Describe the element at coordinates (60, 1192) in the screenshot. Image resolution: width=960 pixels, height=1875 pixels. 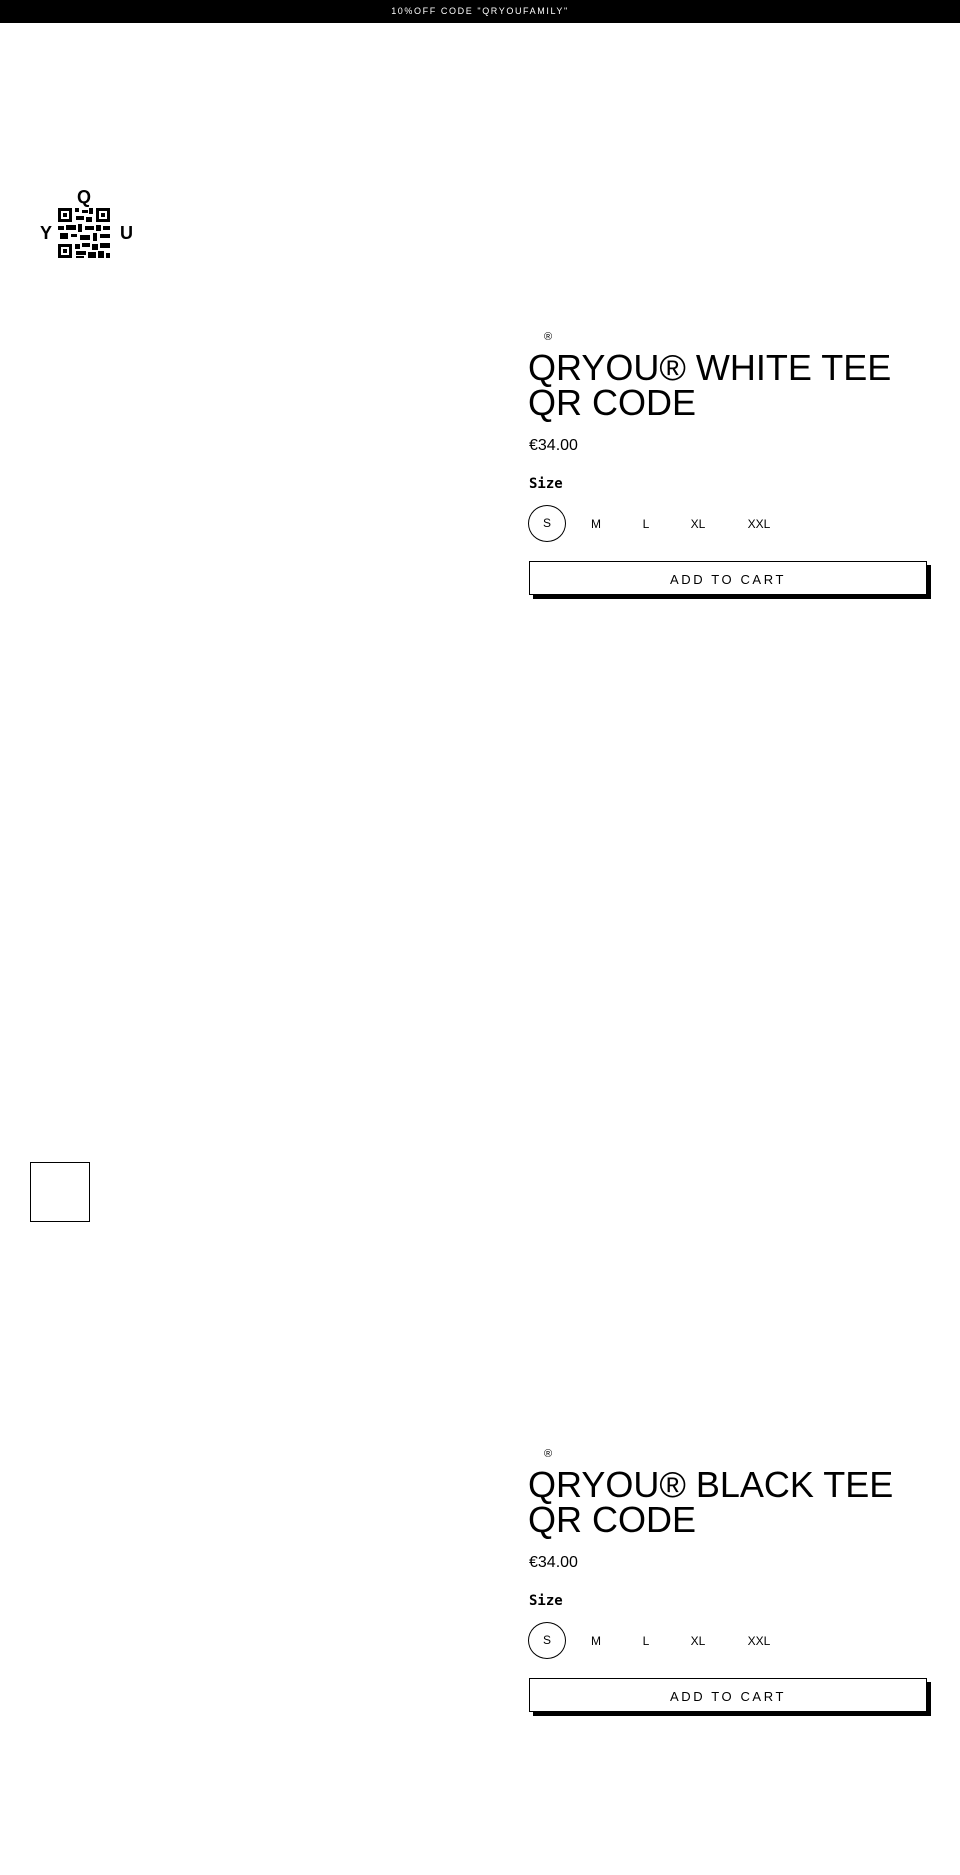
I see `product-thumbnail` at that location.